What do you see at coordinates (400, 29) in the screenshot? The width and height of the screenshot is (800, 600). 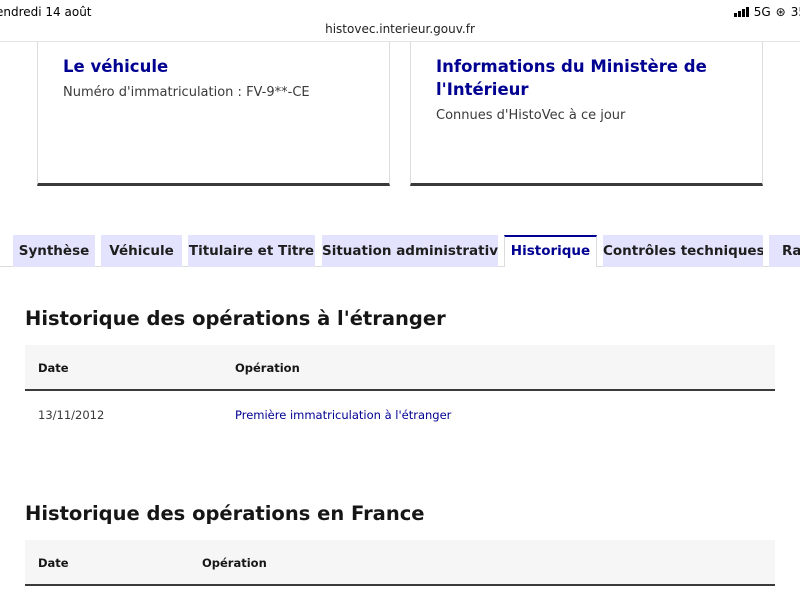 I see `address-bar: histovec.interieur.gouv.fr` at bounding box center [400, 29].